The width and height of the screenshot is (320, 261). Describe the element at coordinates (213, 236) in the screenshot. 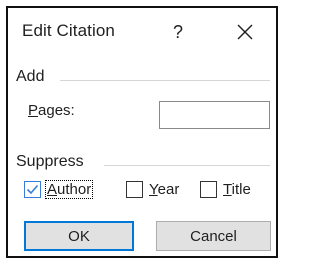

I see `cancel-button: Cancel` at that location.